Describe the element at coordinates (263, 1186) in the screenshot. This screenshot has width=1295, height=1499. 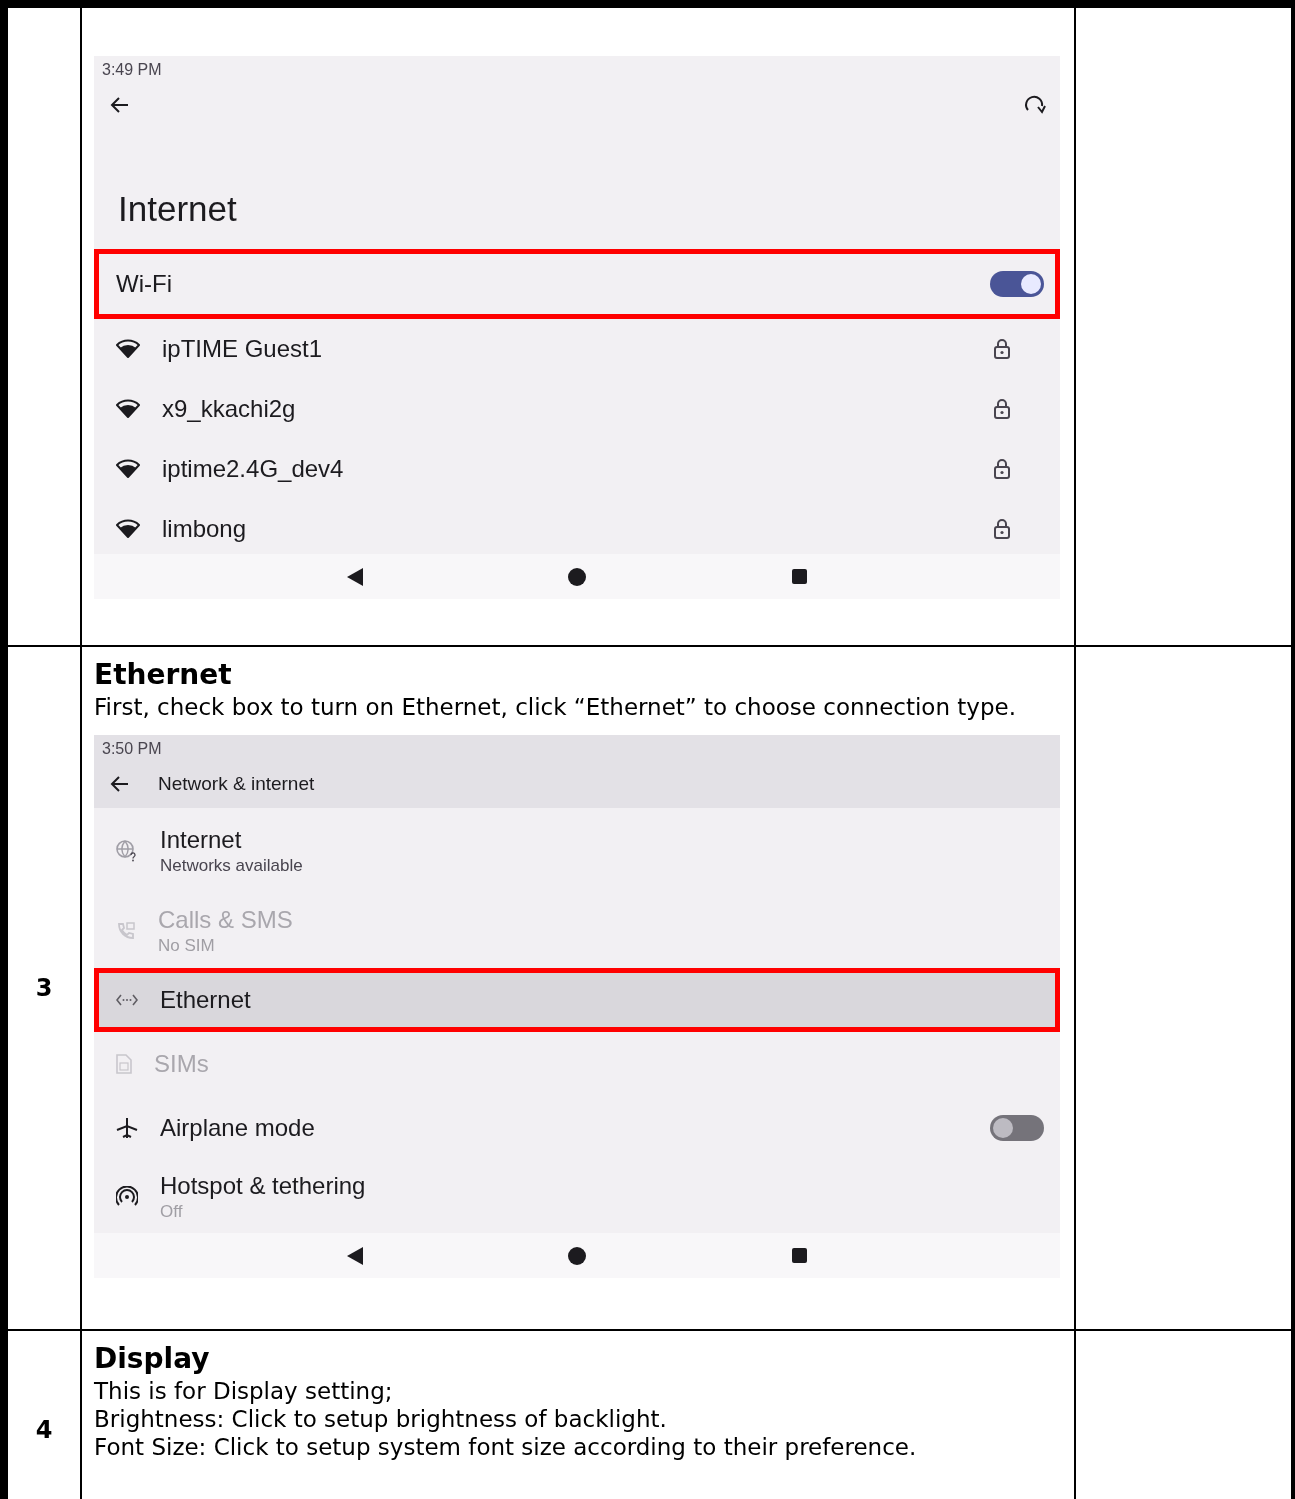
I see `item-title: Hotspot & tethering` at that location.